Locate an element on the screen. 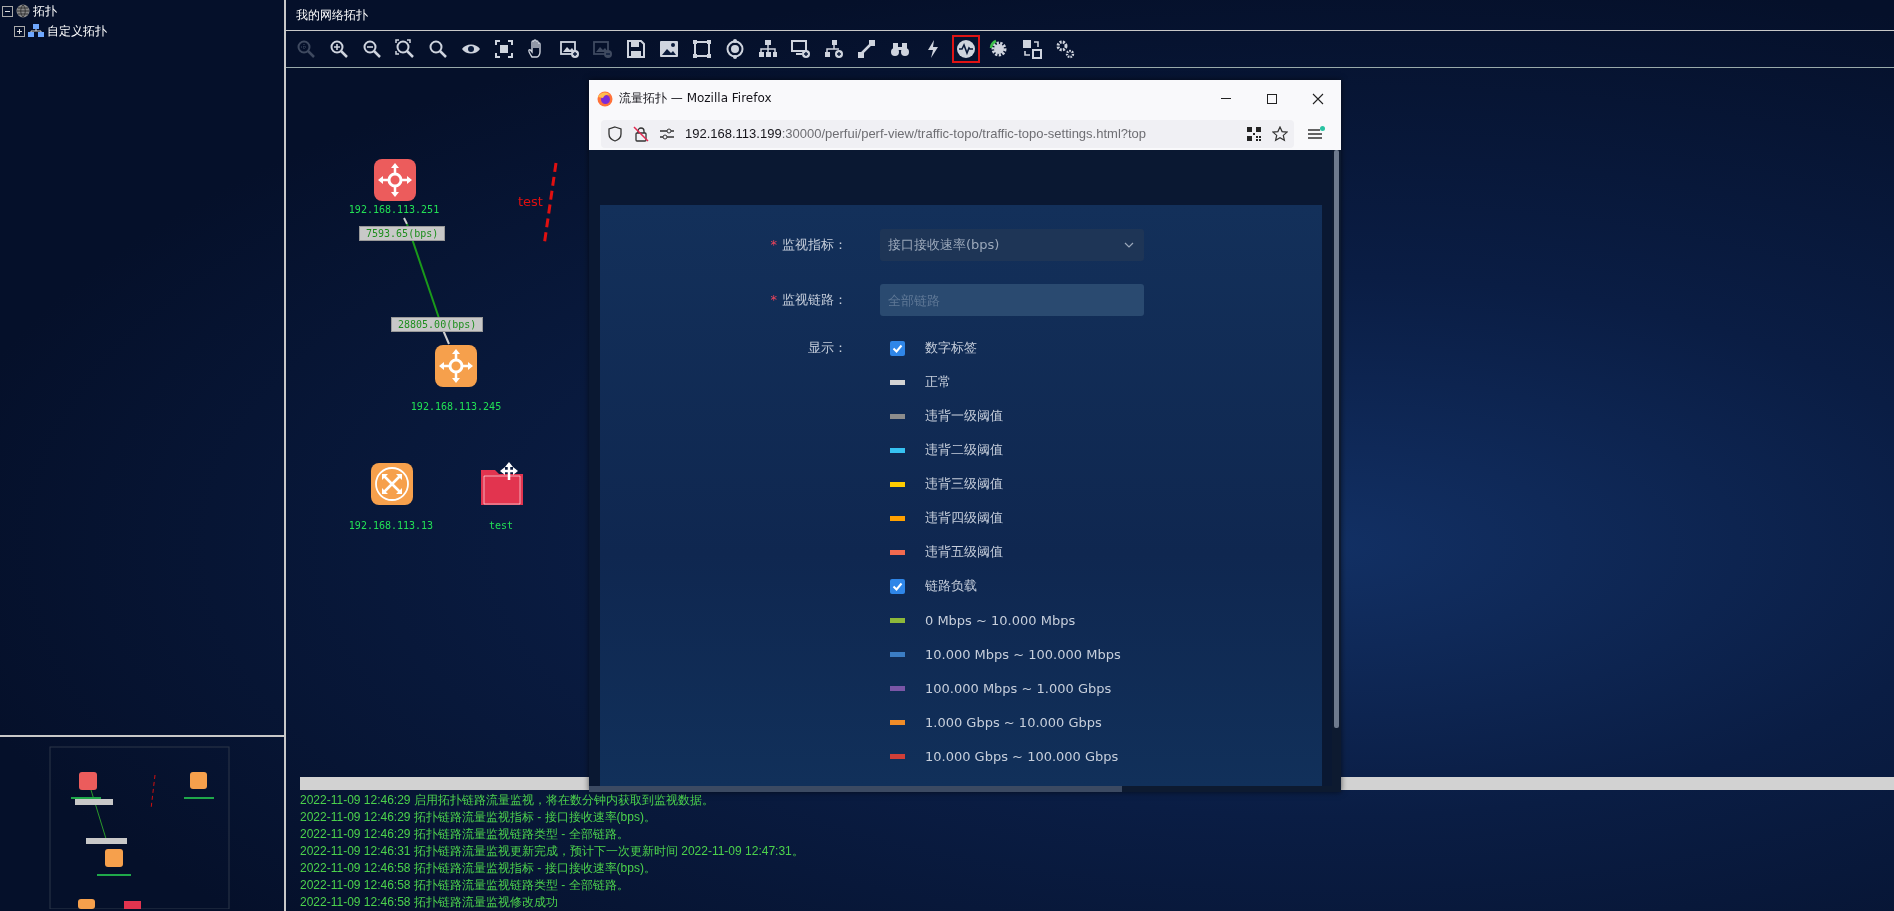 Image resolution: width=1894 pixels, height=911 pixels. zoom-out-icon is located at coordinates (372, 49).